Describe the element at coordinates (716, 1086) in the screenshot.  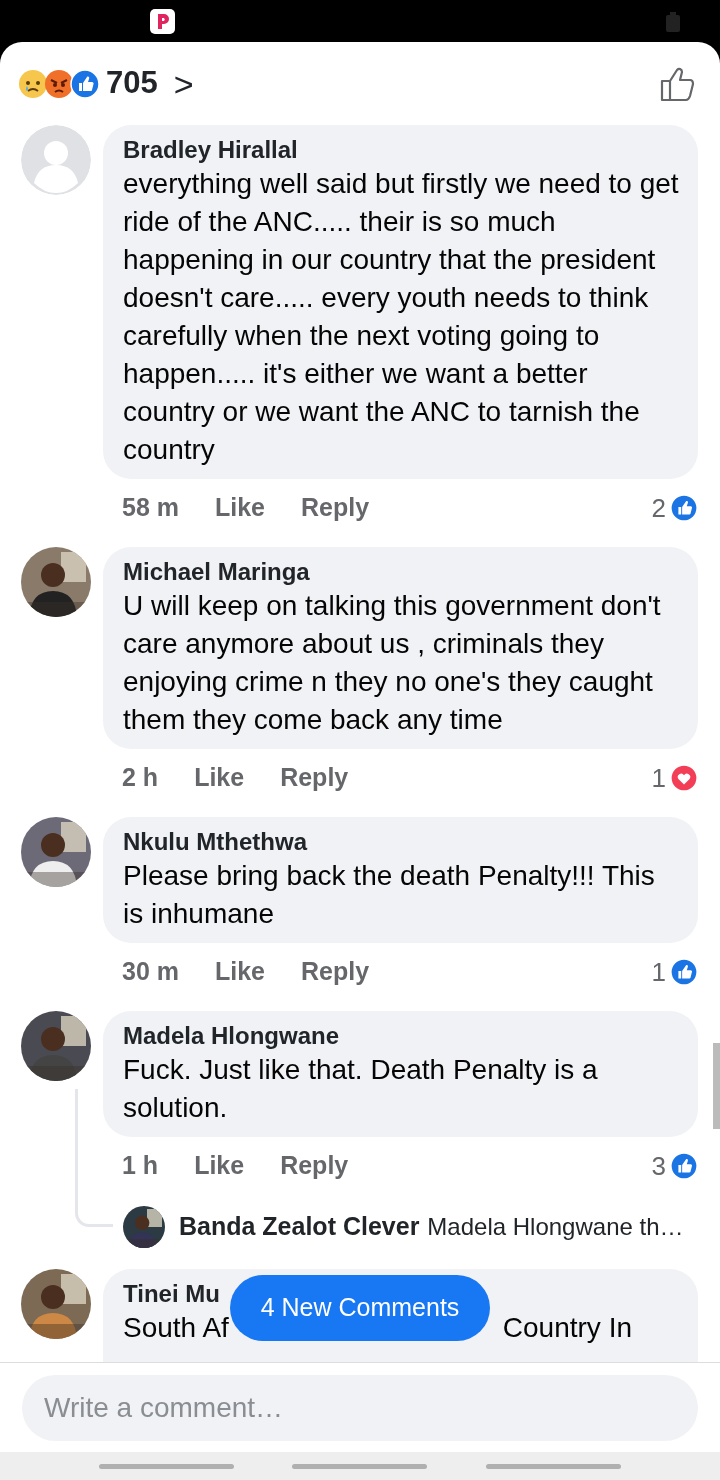
I see `scrollbar` at that location.